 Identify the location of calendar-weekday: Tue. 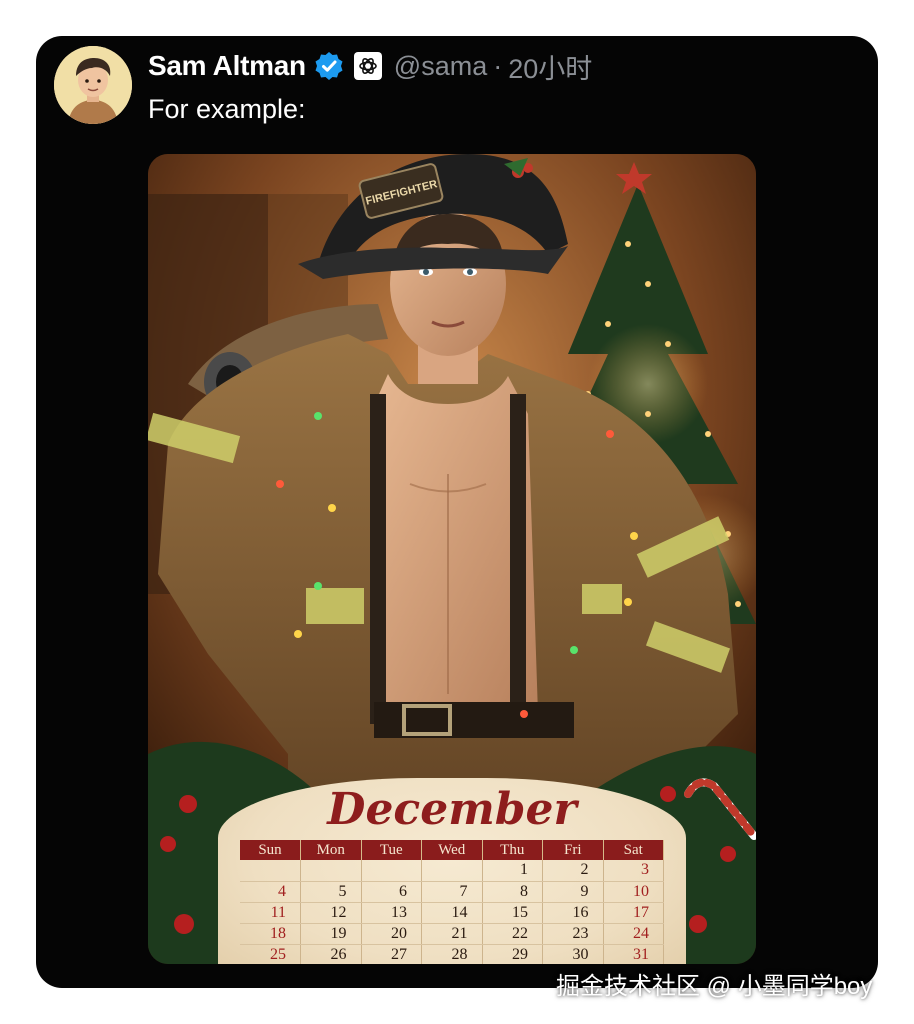
(391, 850).